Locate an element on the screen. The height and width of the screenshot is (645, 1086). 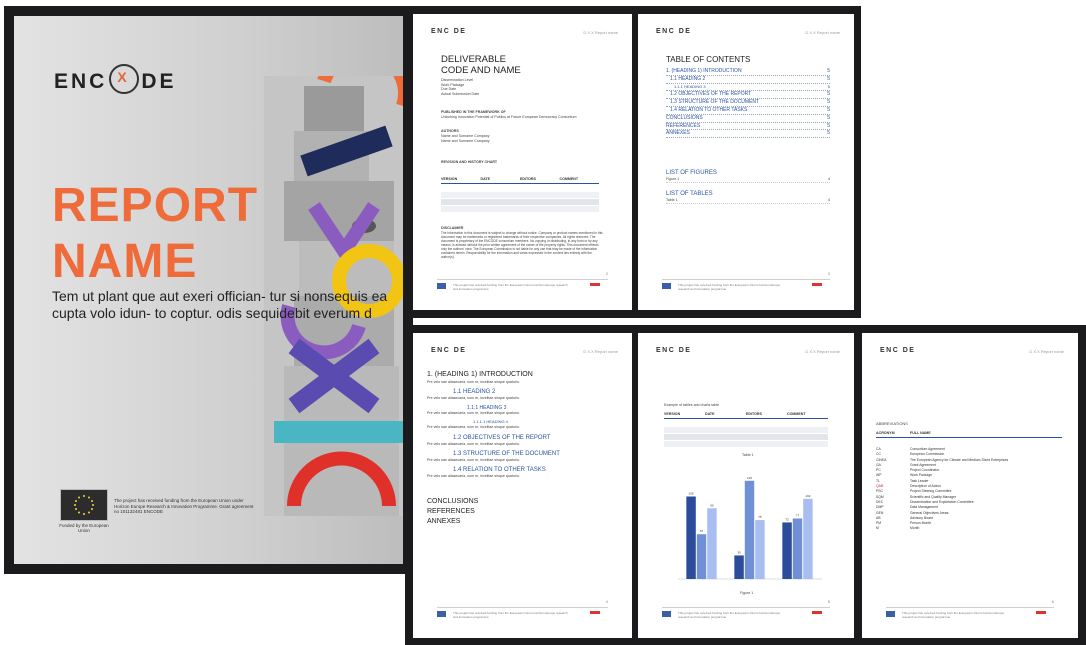
heading-objectives: 1.2 OBJECTIVES OF THE REPORT is located at coordinates (502, 438).